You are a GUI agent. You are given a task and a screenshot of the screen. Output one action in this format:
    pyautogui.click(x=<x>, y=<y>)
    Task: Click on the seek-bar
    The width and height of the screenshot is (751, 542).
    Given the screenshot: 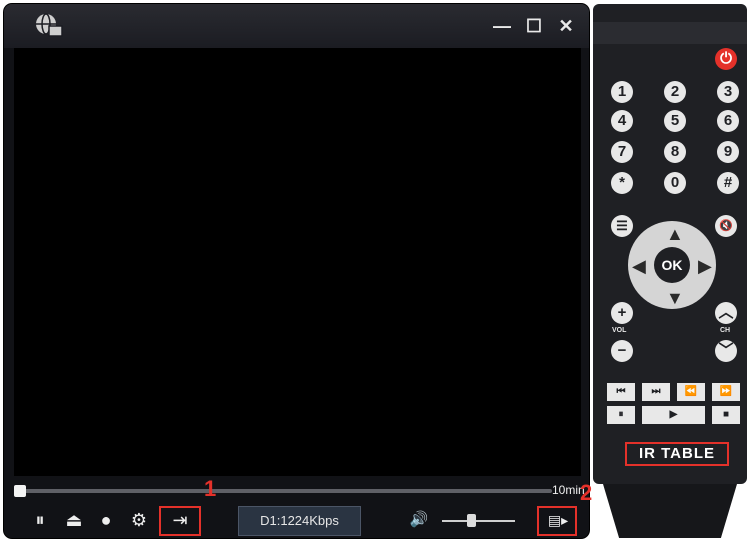 What is the action you would take?
    pyautogui.click(x=283, y=491)
    